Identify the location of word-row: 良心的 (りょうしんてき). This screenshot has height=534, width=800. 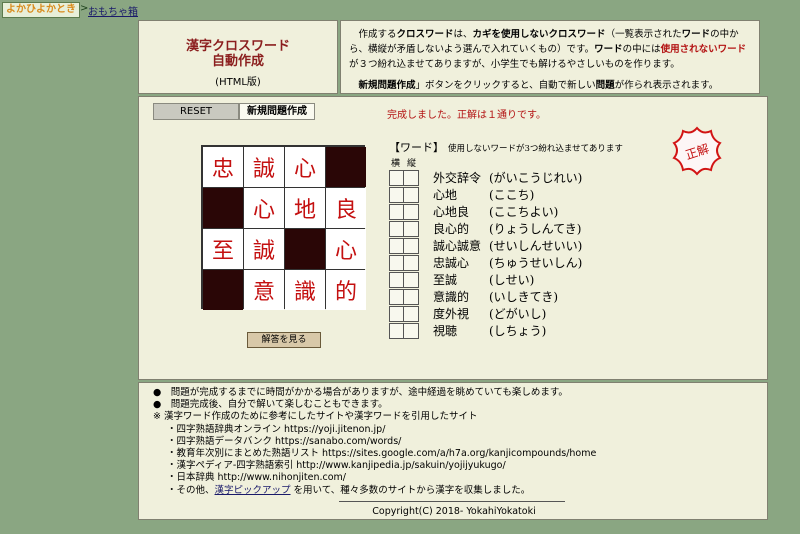
(485, 228).